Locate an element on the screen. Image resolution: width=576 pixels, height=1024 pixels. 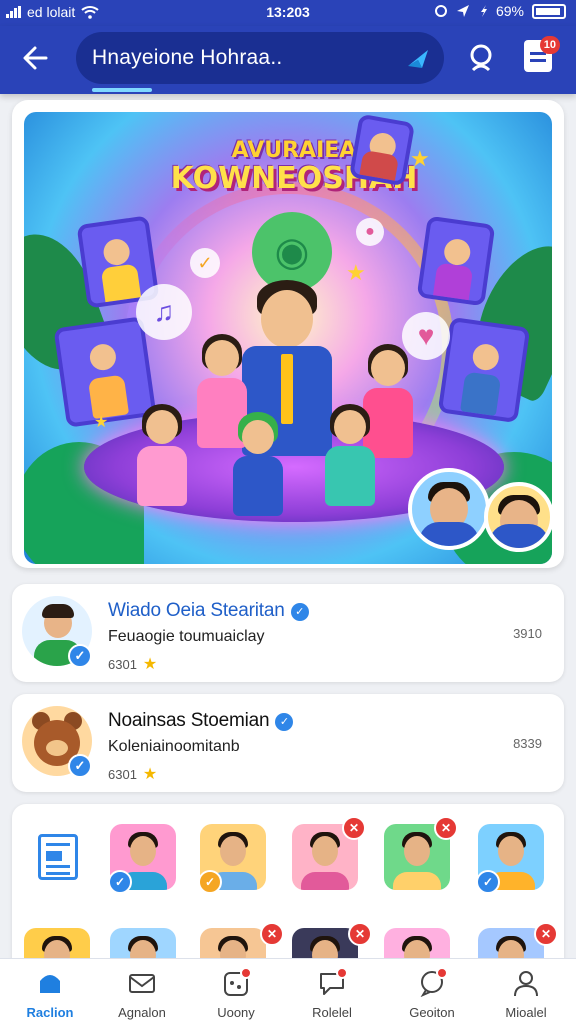
status-bar: ed lolait 13:203 69% is located at coordinates (288, 13).